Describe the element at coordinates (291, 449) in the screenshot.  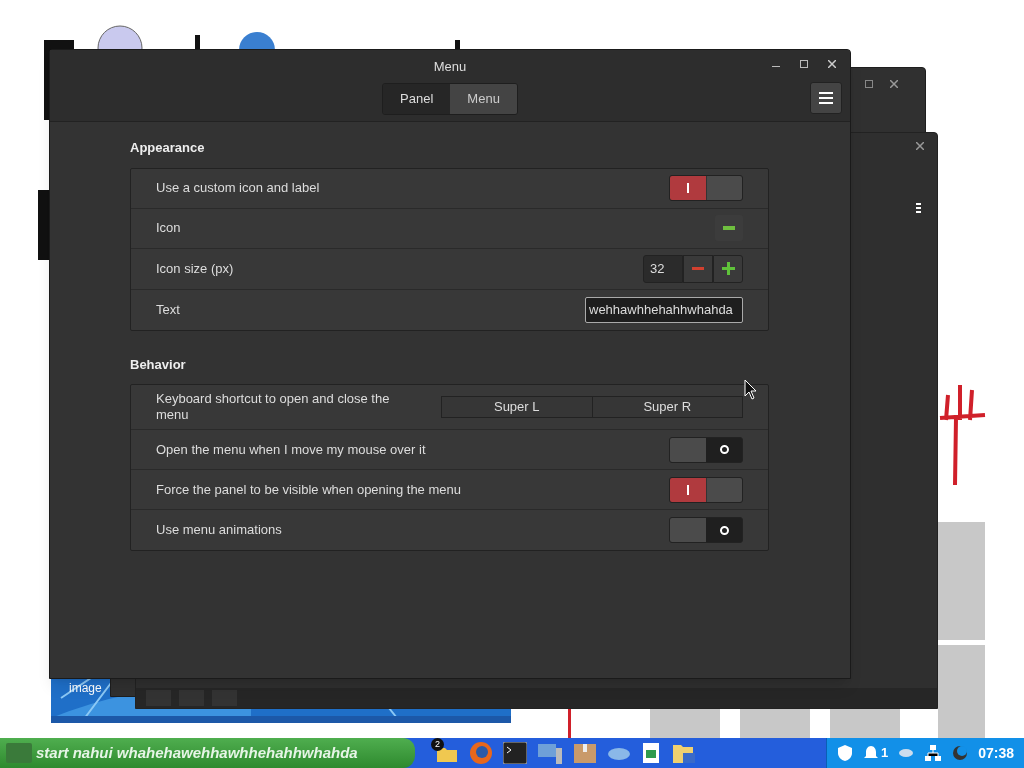
I see `setting-label: Open the menu when I move my mouse over it` at that location.